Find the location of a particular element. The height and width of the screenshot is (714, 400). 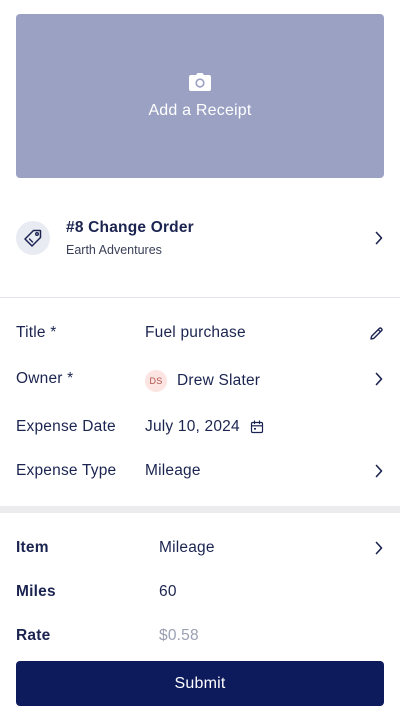

miles-row: Miles 60 is located at coordinates (200, 592).